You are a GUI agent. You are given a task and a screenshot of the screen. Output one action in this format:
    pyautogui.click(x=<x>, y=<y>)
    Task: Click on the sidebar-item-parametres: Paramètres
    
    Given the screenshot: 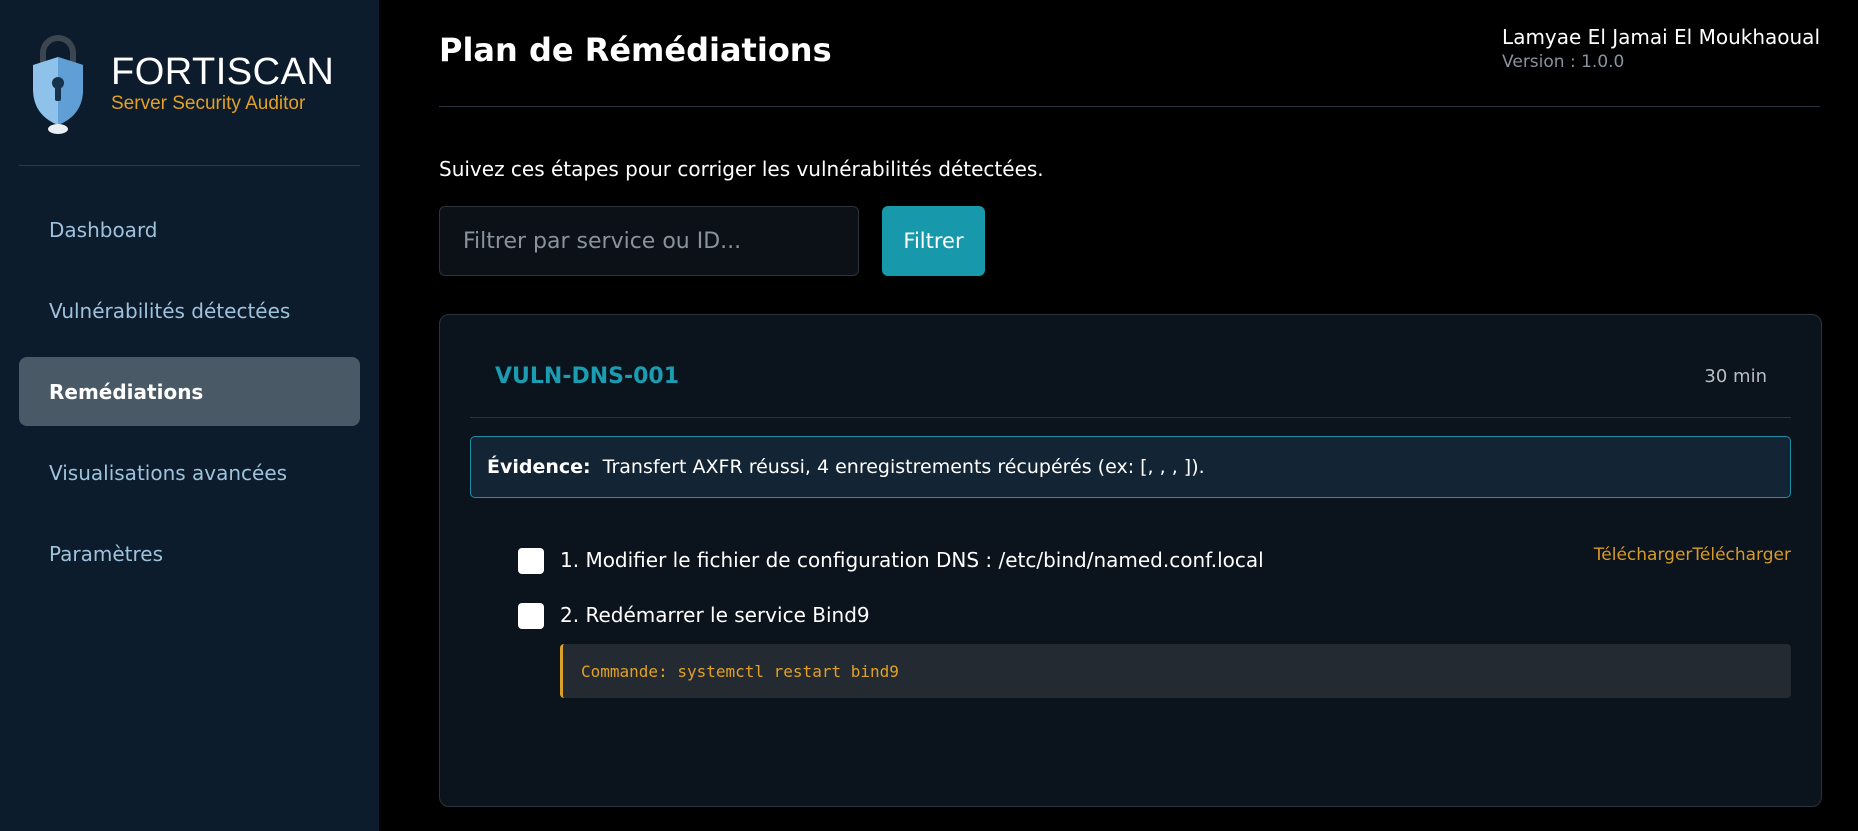 What is the action you would take?
    pyautogui.click(x=189, y=553)
    